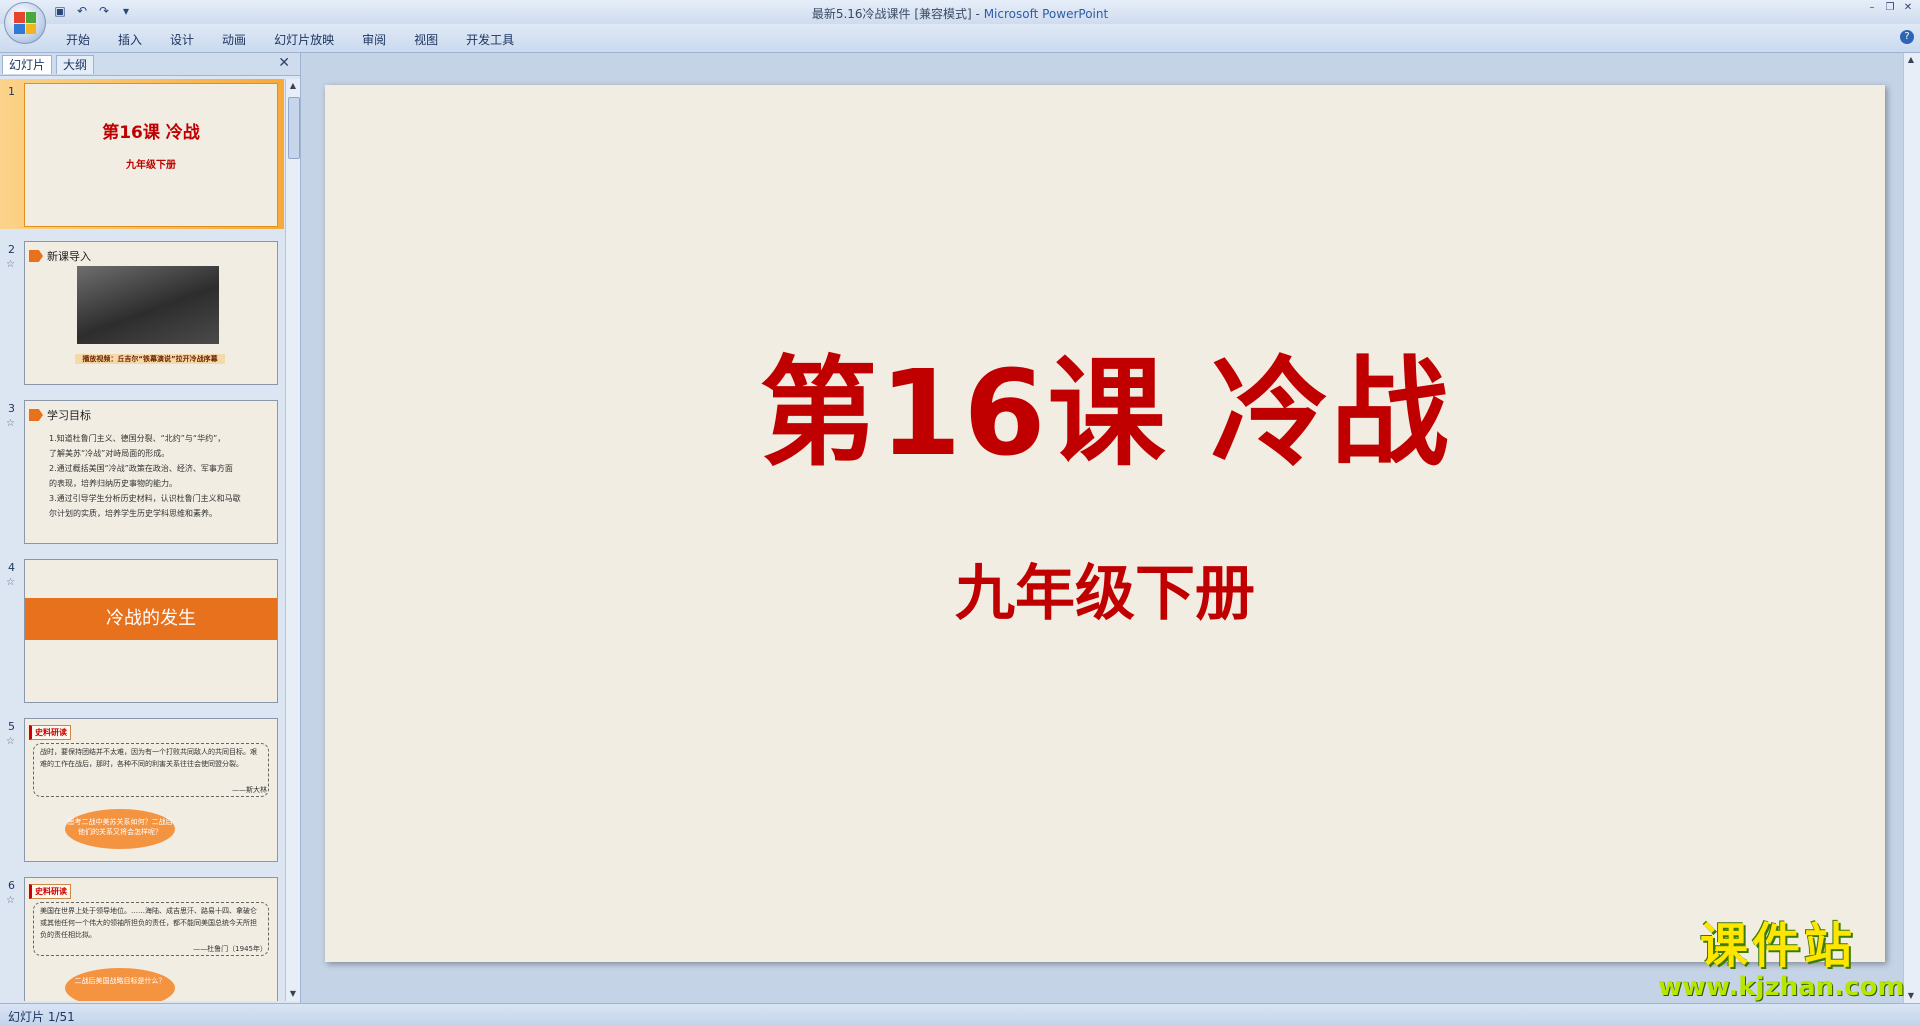 This screenshot has height=1026, width=1920. I want to click on thumb-heading-text: 新课导入, so click(69, 256).